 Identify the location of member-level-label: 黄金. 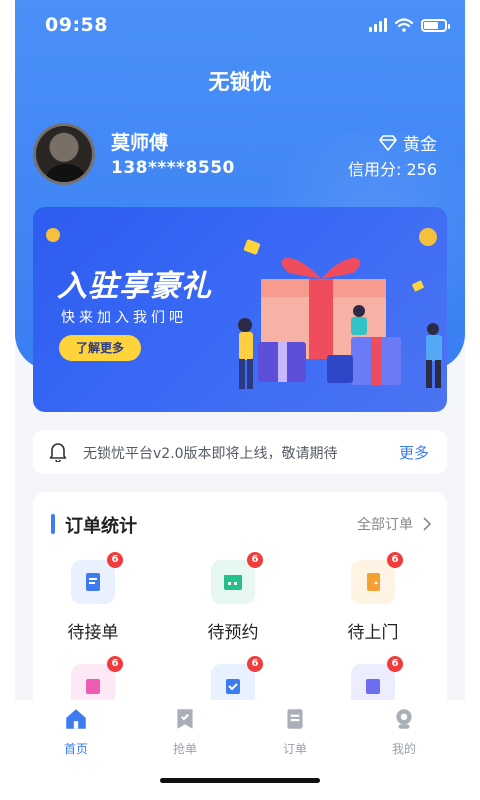
(420, 145).